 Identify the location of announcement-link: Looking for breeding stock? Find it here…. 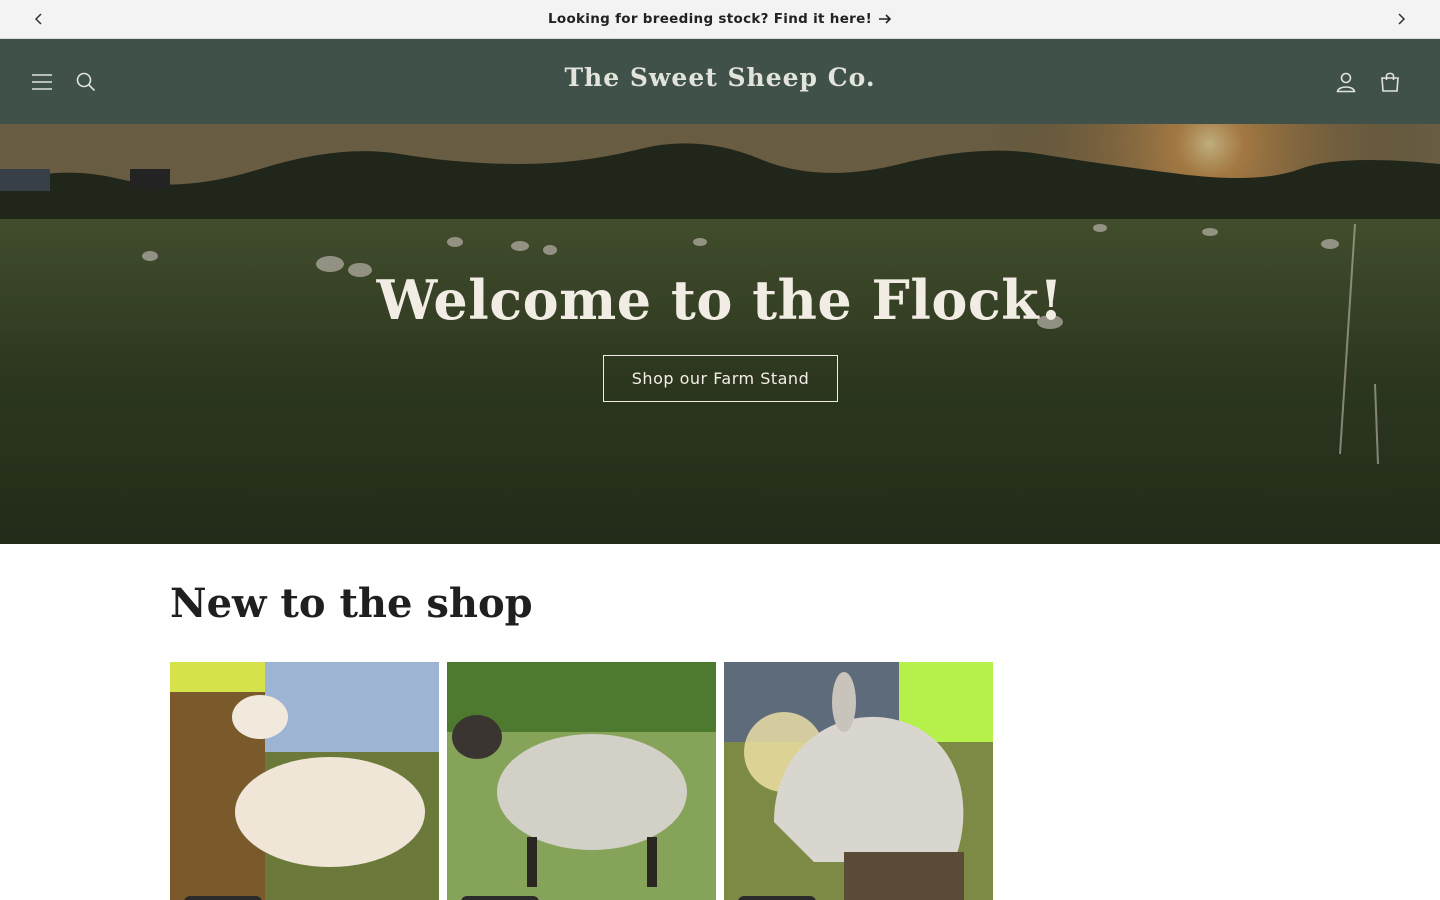
(720, 19).